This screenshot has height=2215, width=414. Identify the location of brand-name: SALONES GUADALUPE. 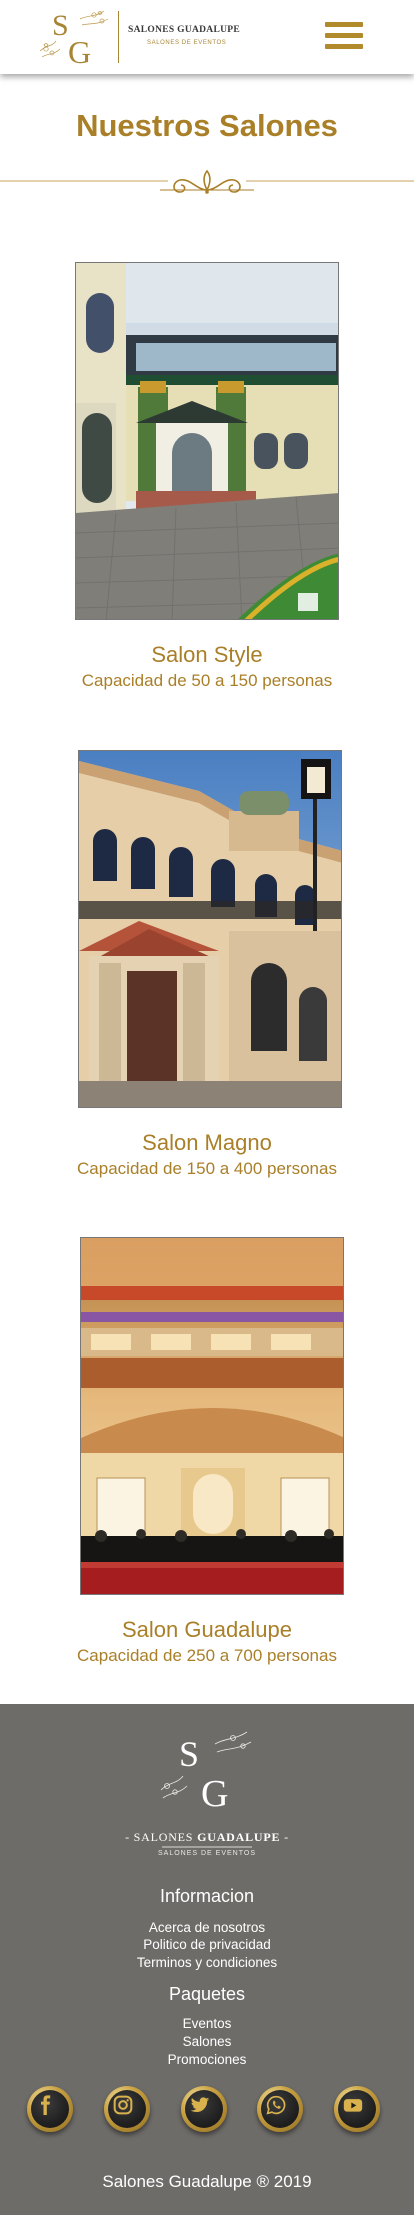
(184, 30).